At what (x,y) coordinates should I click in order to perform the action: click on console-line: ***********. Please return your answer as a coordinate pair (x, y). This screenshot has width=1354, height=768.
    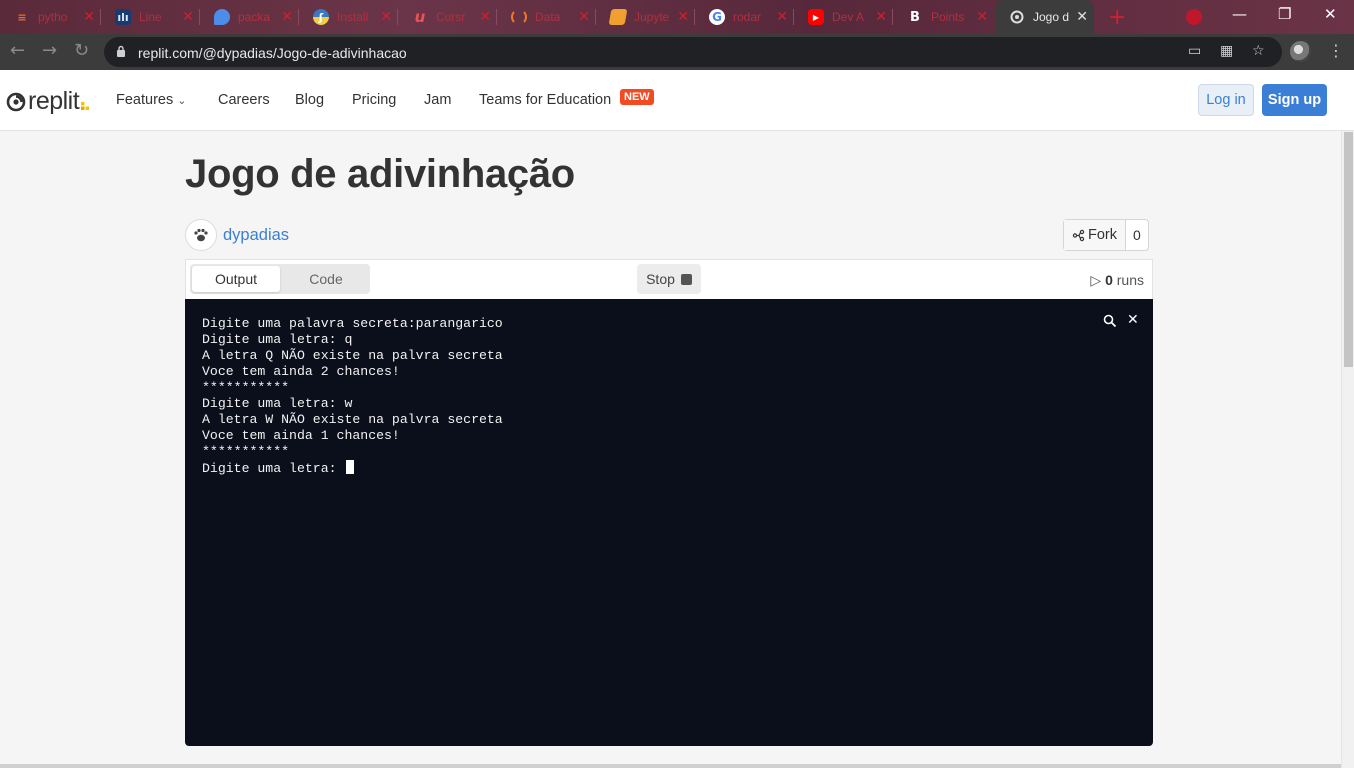
    Looking at the image, I should click on (246, 387).